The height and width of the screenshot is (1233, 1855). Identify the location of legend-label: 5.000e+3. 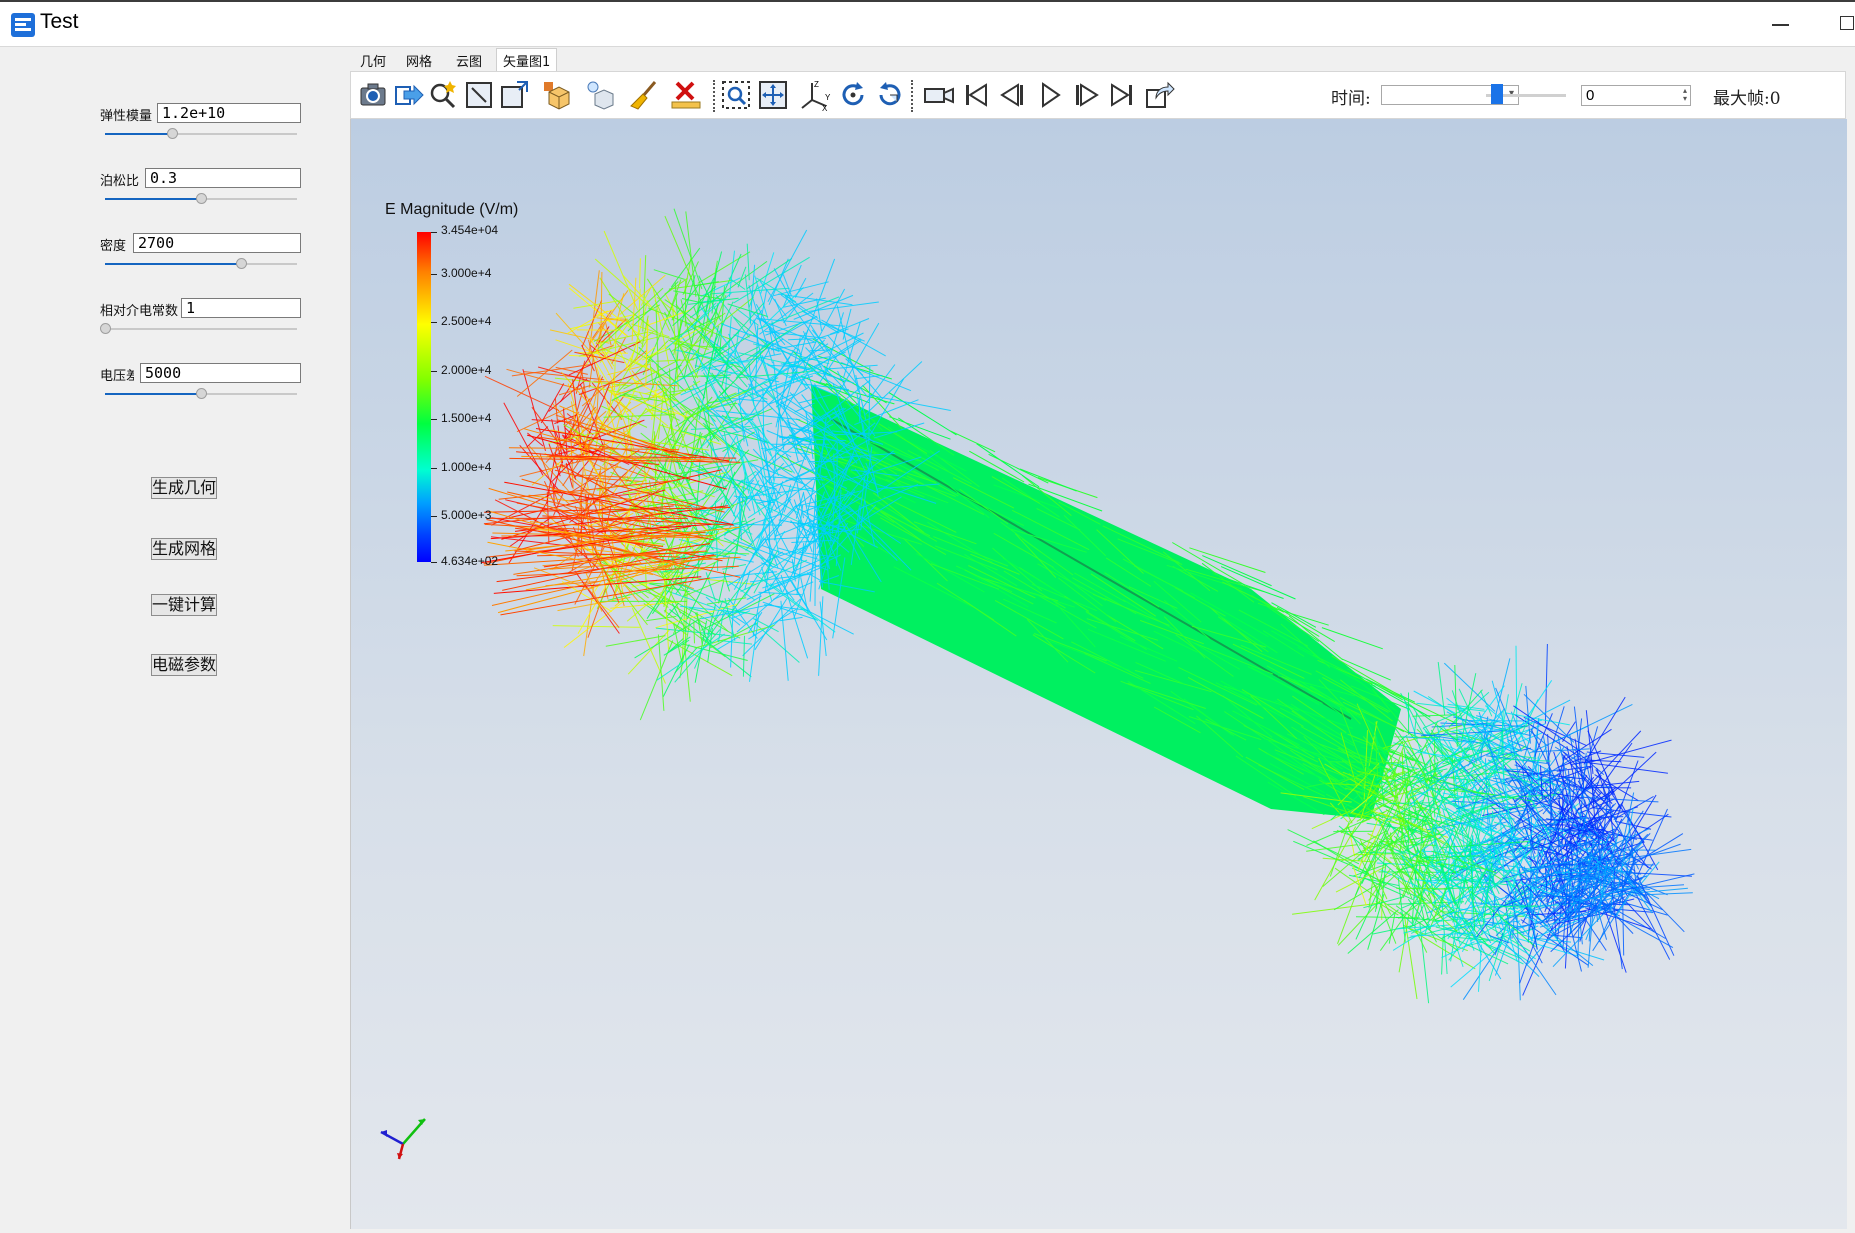
(466, 515).